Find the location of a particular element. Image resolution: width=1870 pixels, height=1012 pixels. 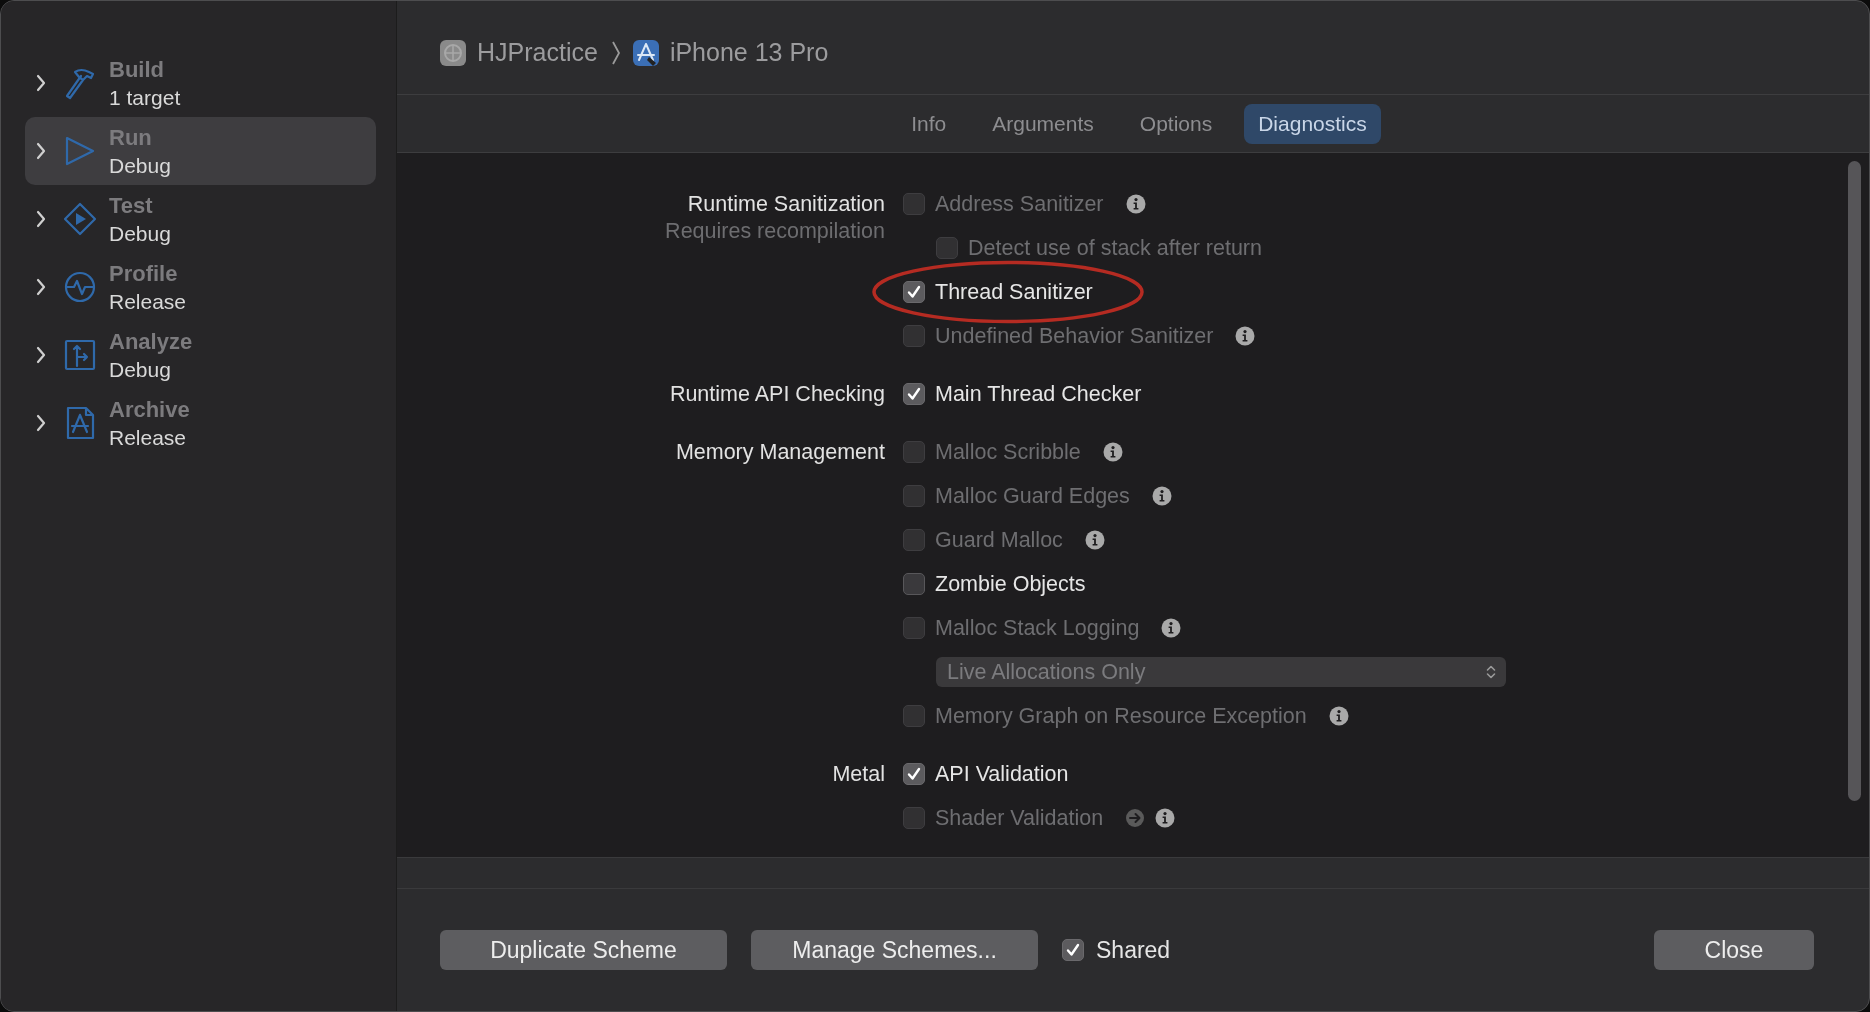

section-label: Runtime API Checking is located at coordinates (777, 394).